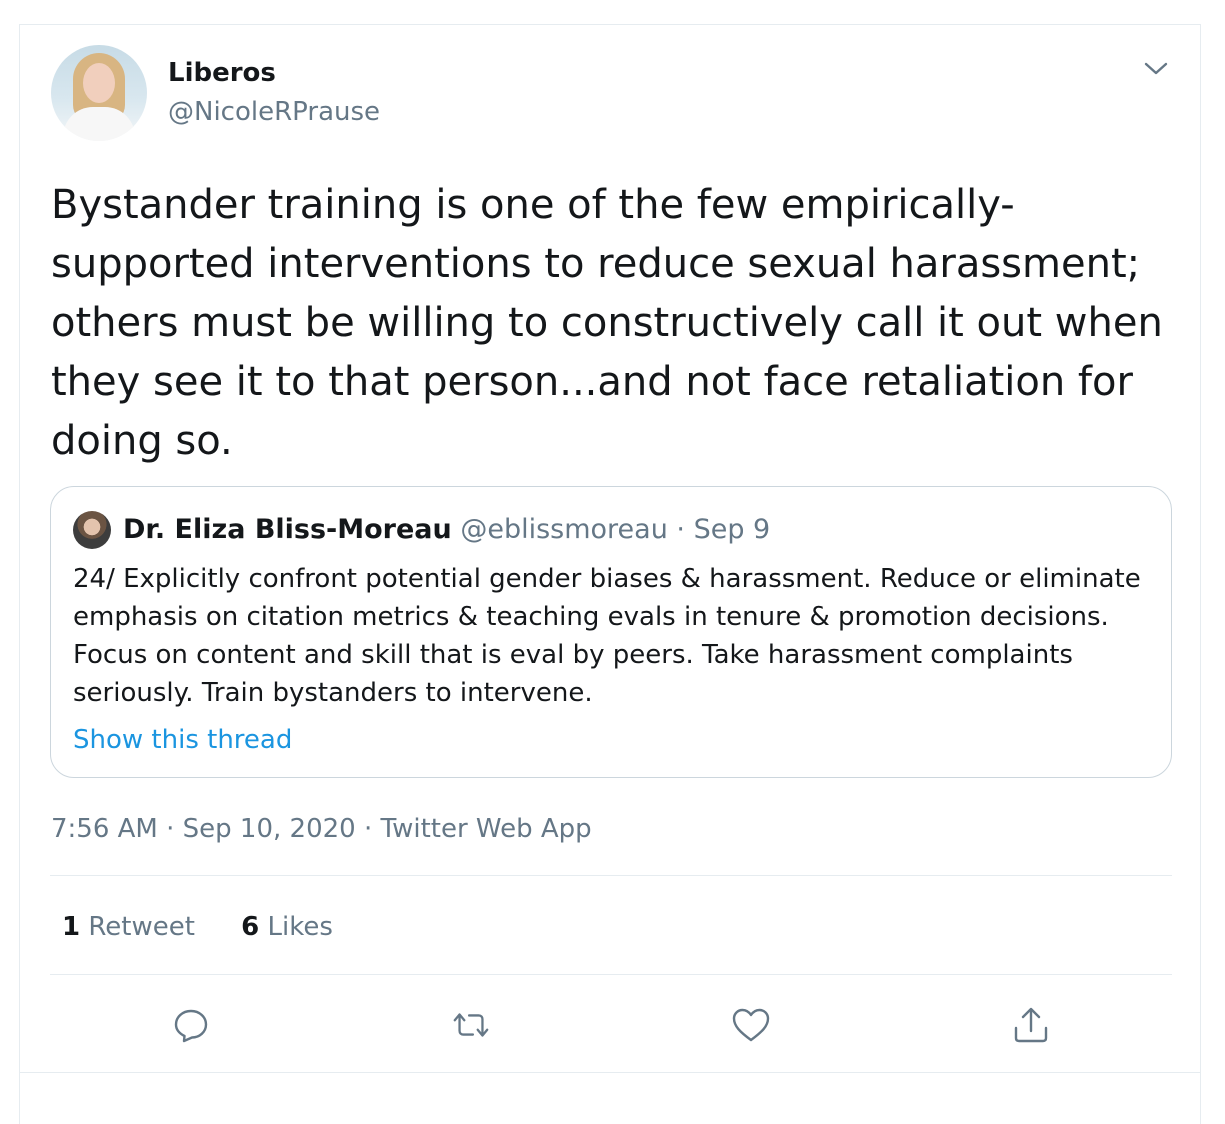  Describe the element at coordinates (471, 1025) in the screenshot. I see `retweet-icon` at that location.